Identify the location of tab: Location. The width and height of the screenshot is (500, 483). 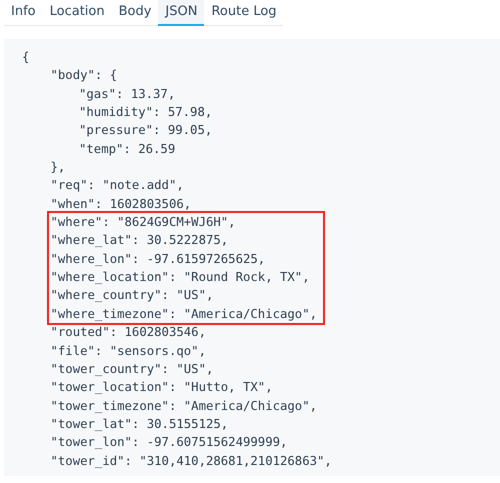
(77, 13).